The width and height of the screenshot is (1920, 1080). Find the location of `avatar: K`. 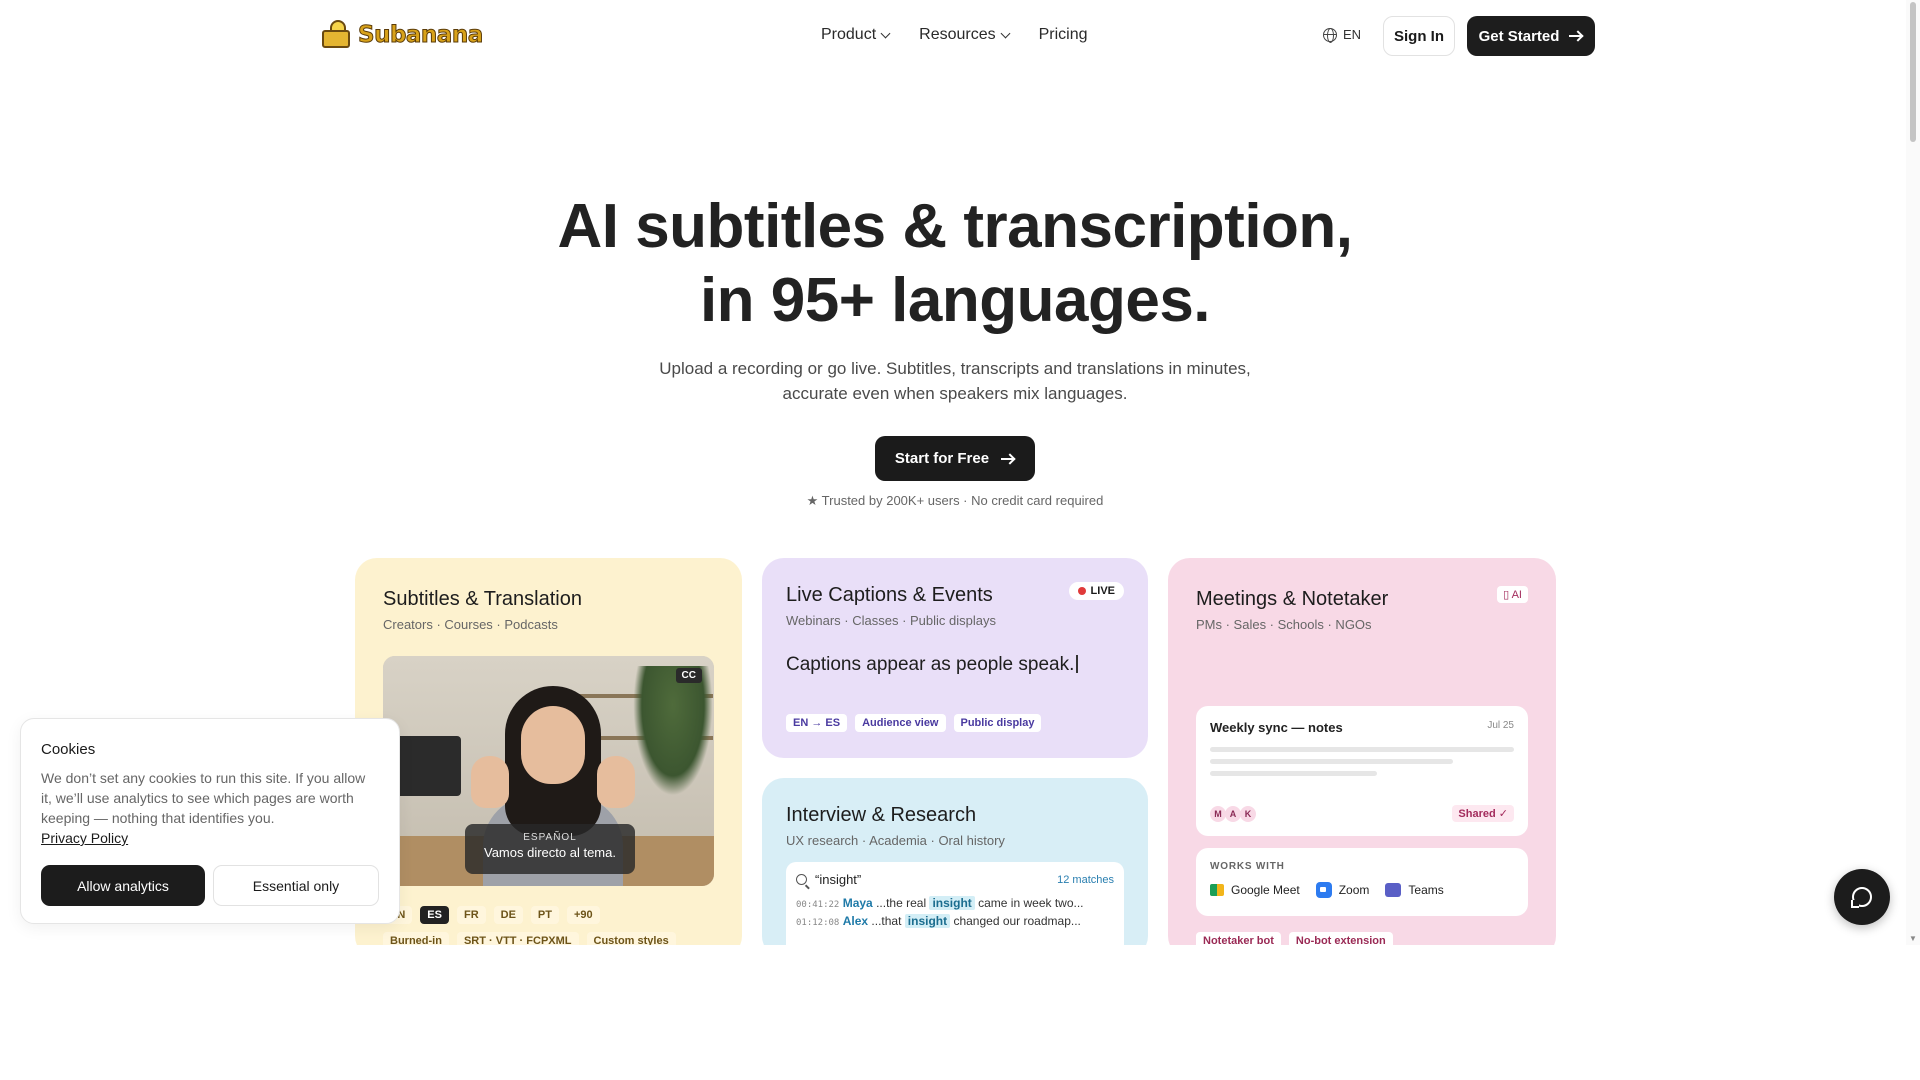

avatar: K is located at coordinates (1248, 813).